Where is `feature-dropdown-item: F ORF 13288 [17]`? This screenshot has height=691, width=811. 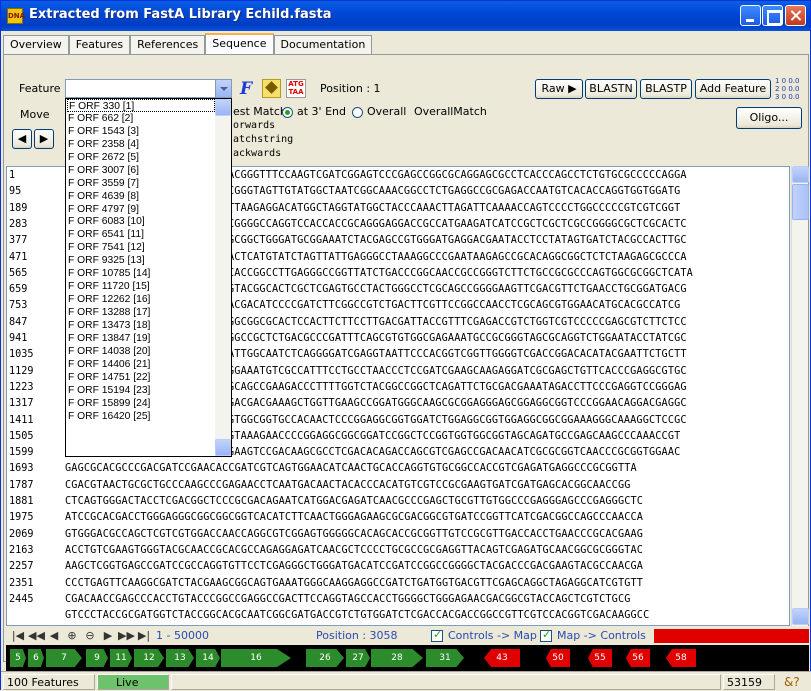 feature-dropdown-item: F ORF 13288 [17] is located at coordinates (141, 312).